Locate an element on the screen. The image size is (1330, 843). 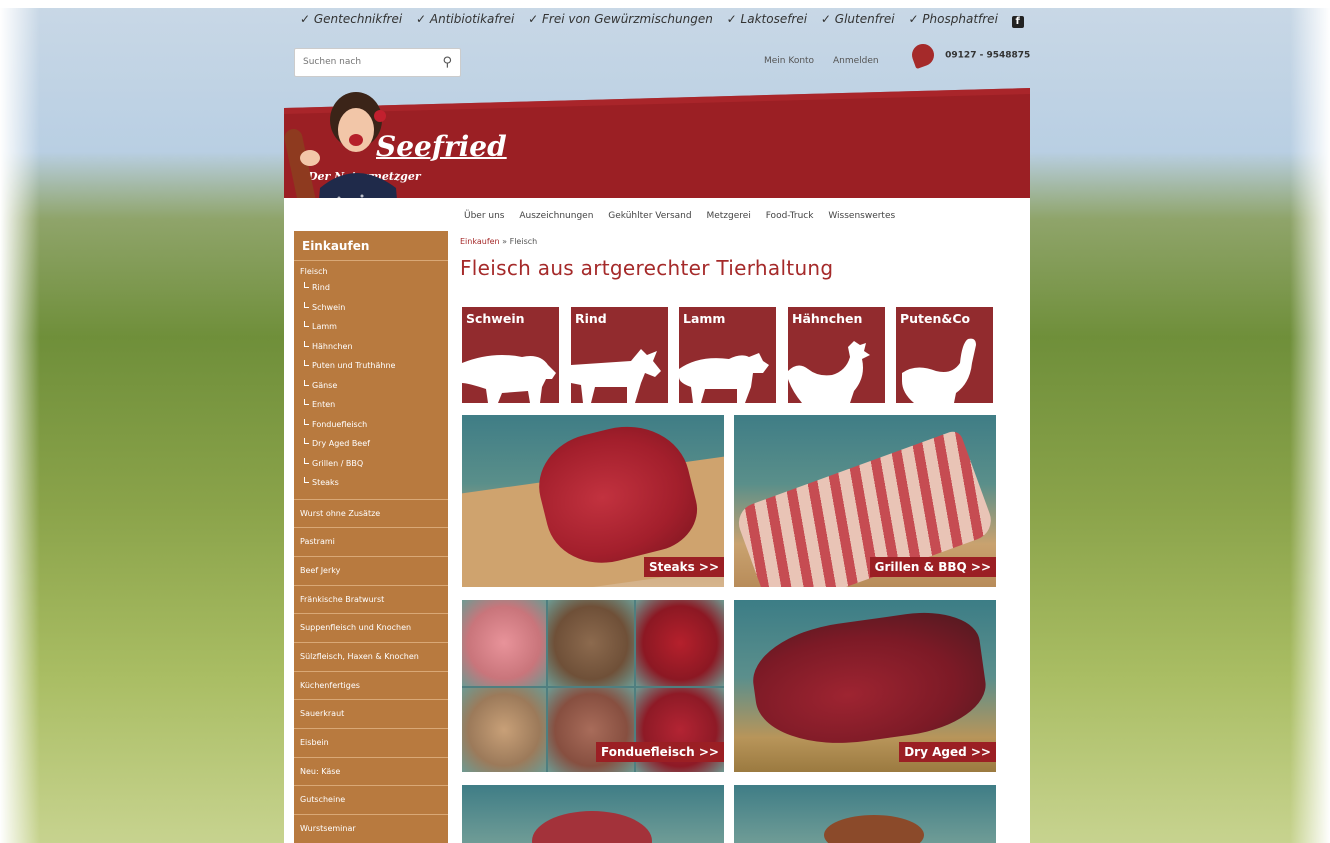
phone-icon is located at coordinates (923, 55).